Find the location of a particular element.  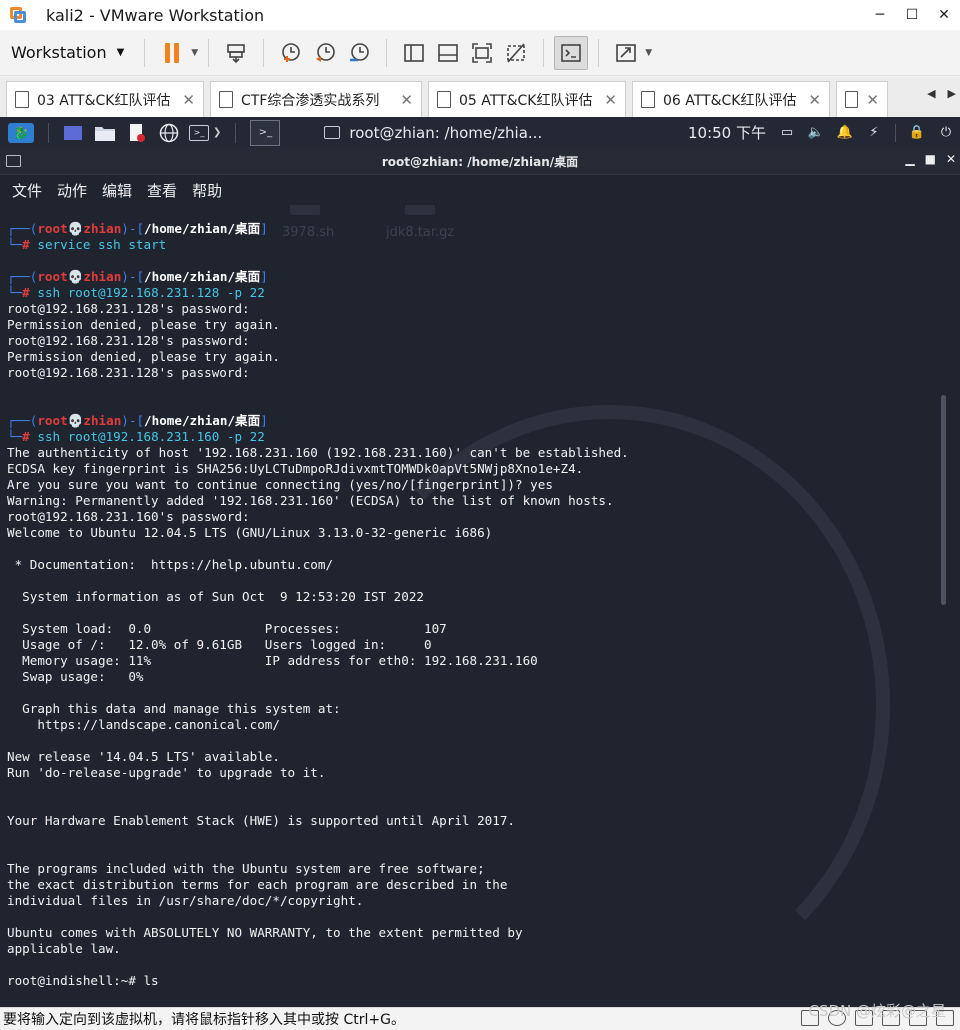

skull-icon: 💀 is located at coordinates (75, 228).